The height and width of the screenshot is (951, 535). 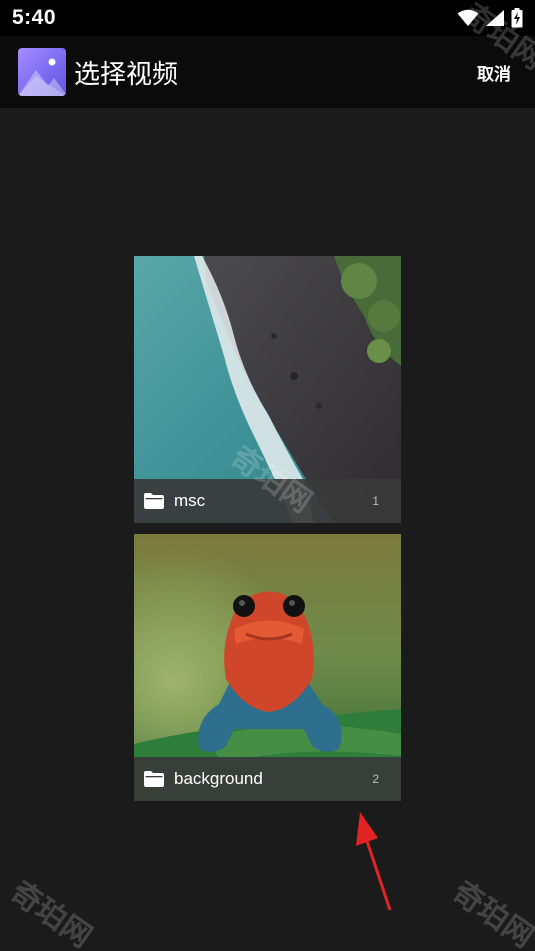 What do you see at coordinates (267, 389) in the screenshot?
I see `folder-card-msc: msc 1` at bounding box center [267, 389].